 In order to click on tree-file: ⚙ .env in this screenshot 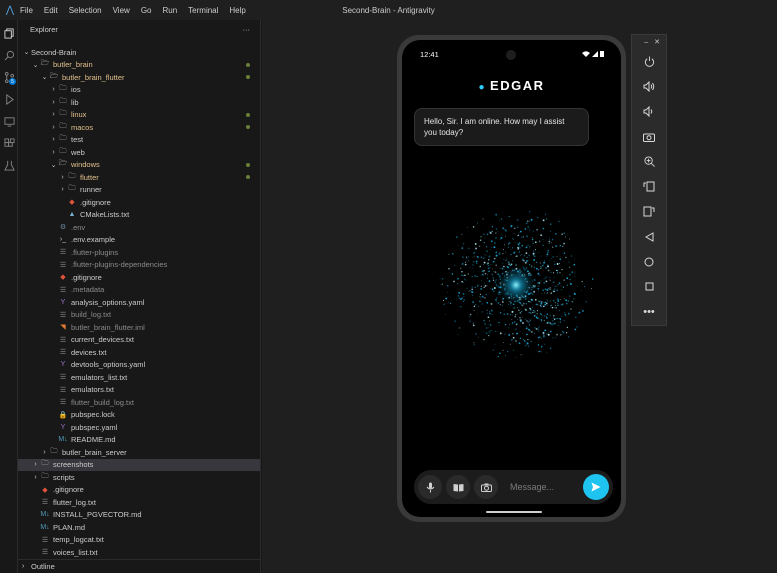, I will do `click(139, 227)`.